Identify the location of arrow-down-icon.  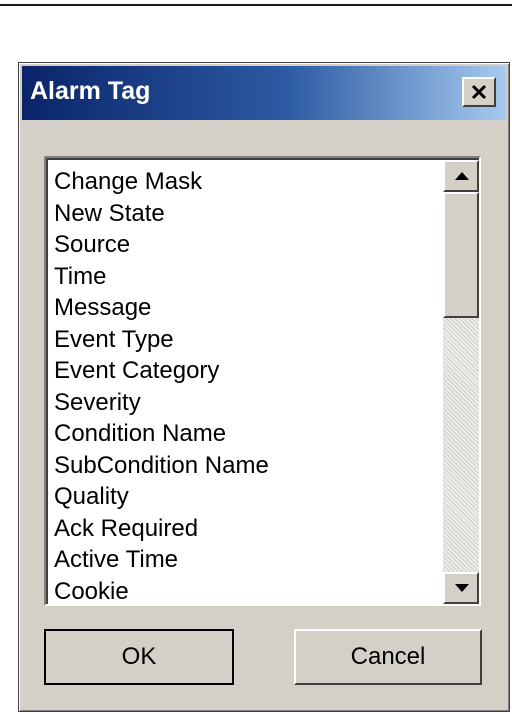
(462, 588).